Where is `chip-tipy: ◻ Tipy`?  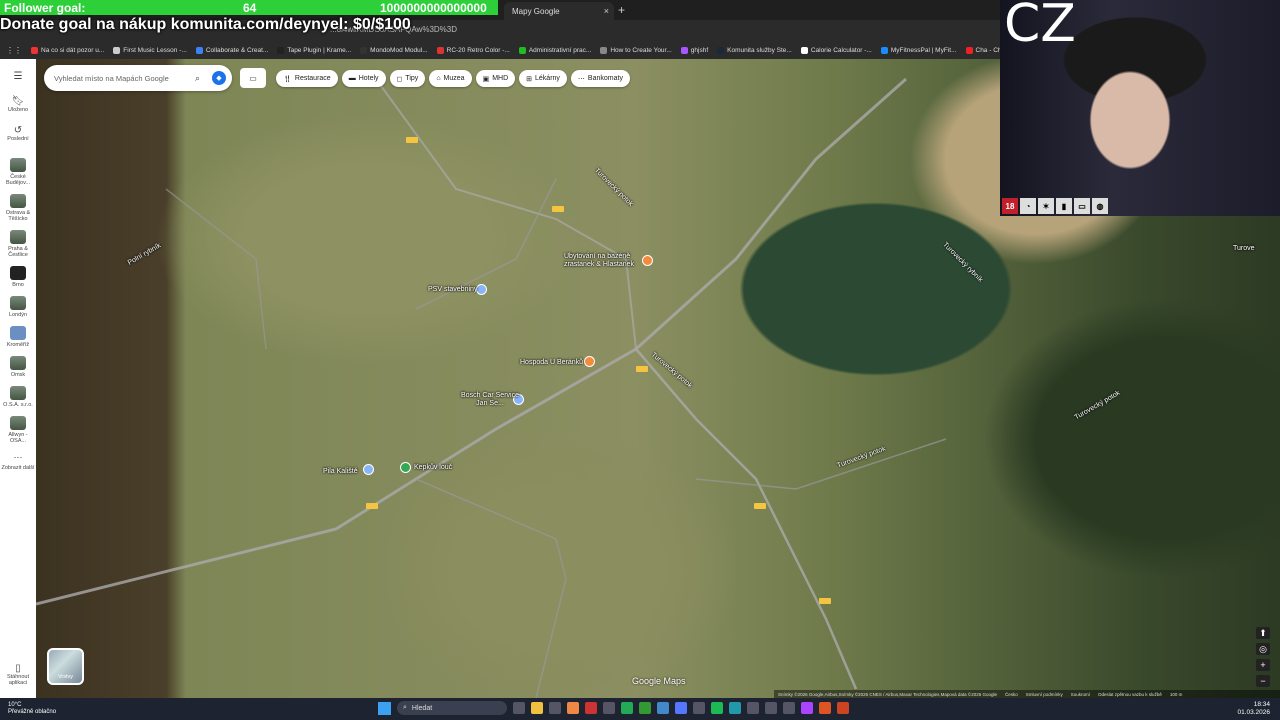
chip-tipy: ◻ Tipy is located at coordinates (407, 78).